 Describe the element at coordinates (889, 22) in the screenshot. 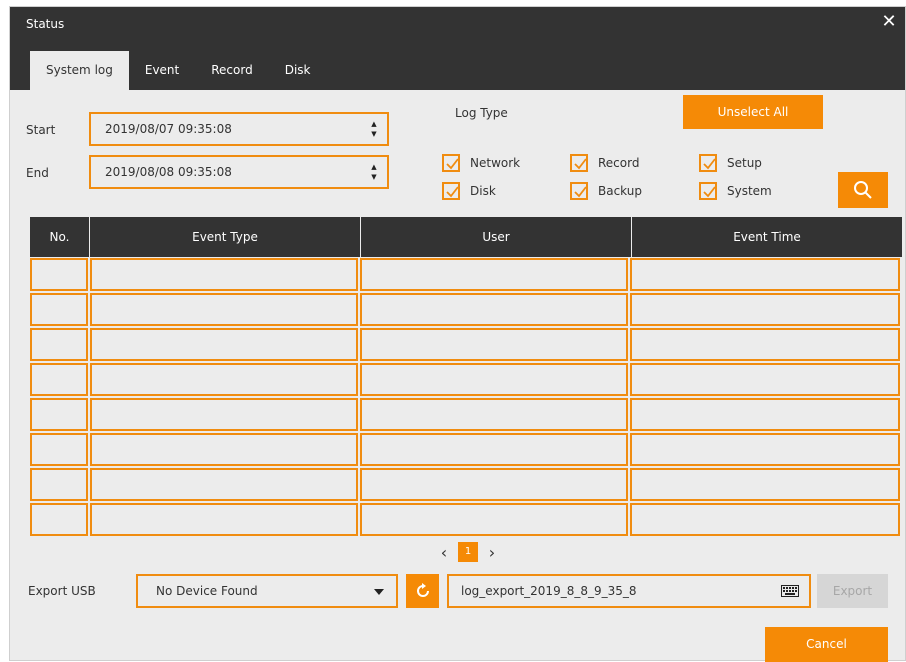

I see `close-icon: ✕` at that location.